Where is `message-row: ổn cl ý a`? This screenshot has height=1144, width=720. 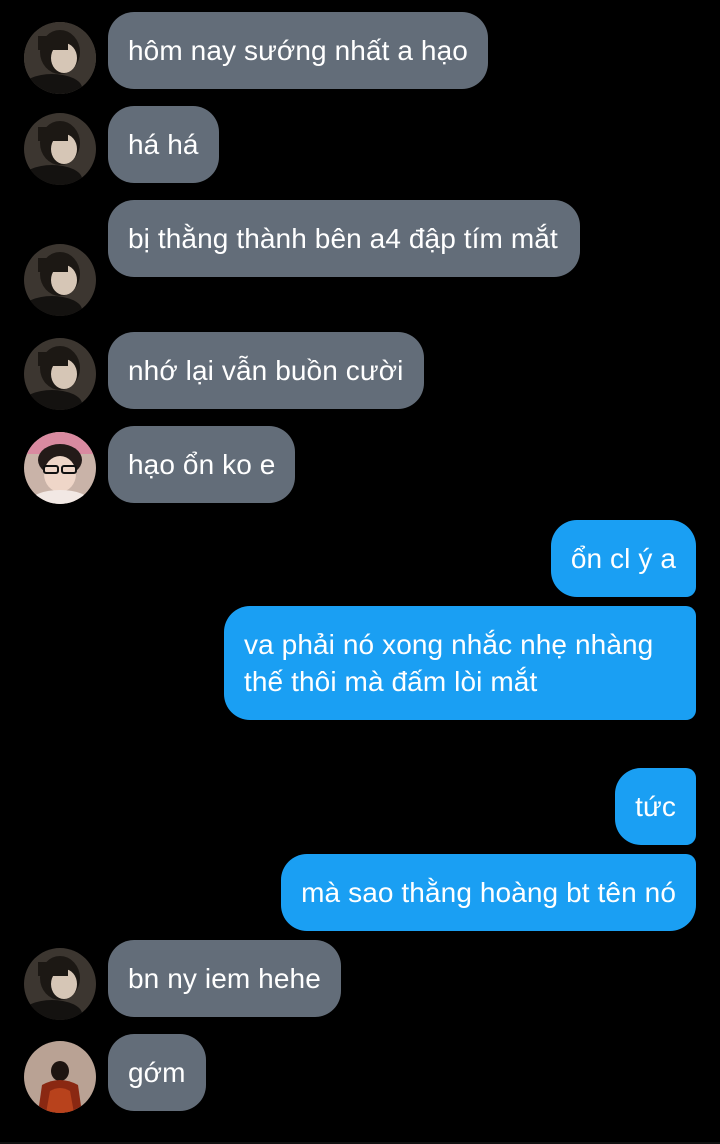
message-row: ổn cl ý a is located at coordinates (360, 559).